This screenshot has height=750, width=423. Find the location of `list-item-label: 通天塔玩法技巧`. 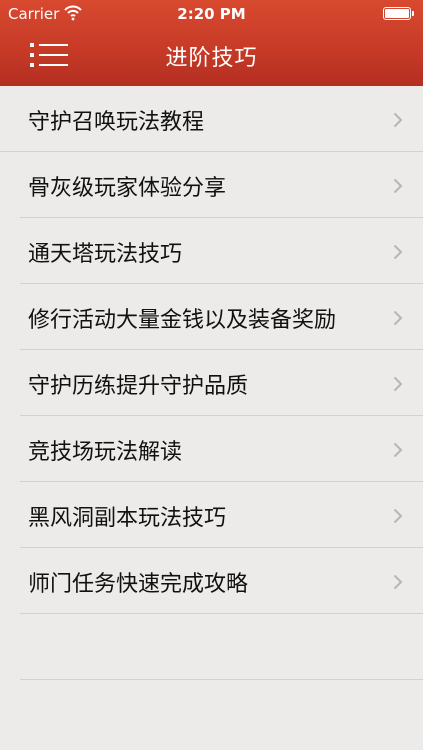

list-item-label: 通天塔玩法技巧 is located at coordinates (105, 254).